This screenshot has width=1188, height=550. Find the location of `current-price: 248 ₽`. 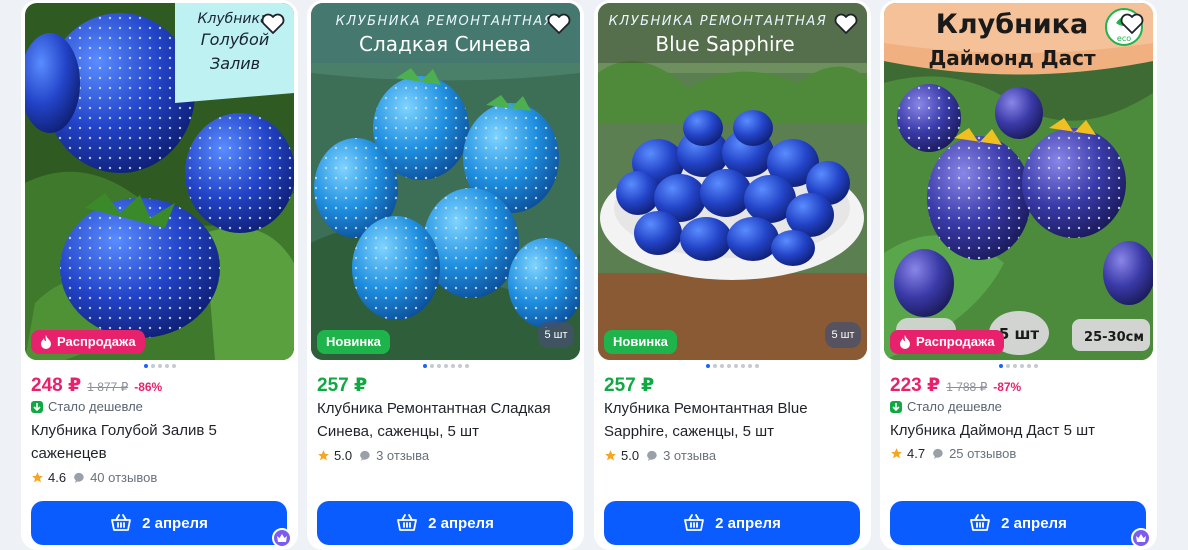

current-price: 248 ₽ is located at coordinates (56, 385).